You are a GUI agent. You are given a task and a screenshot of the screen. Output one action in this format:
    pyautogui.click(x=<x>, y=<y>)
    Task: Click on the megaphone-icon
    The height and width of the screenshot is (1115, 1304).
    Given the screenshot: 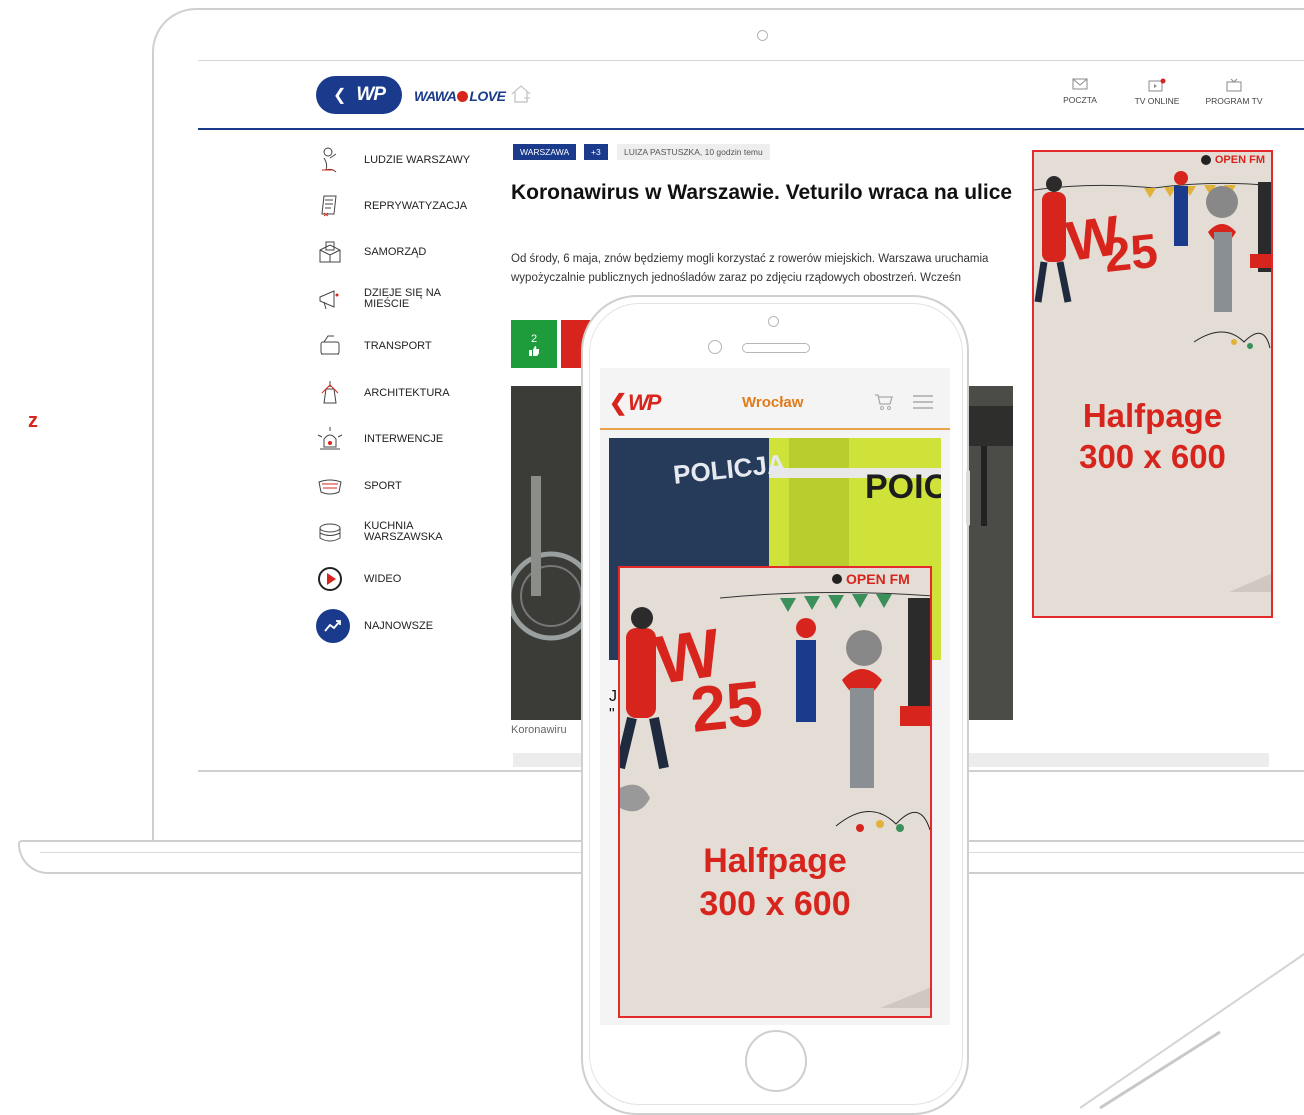 What is the action you would take?
    pyautogui.click(x=329, y=300)
    